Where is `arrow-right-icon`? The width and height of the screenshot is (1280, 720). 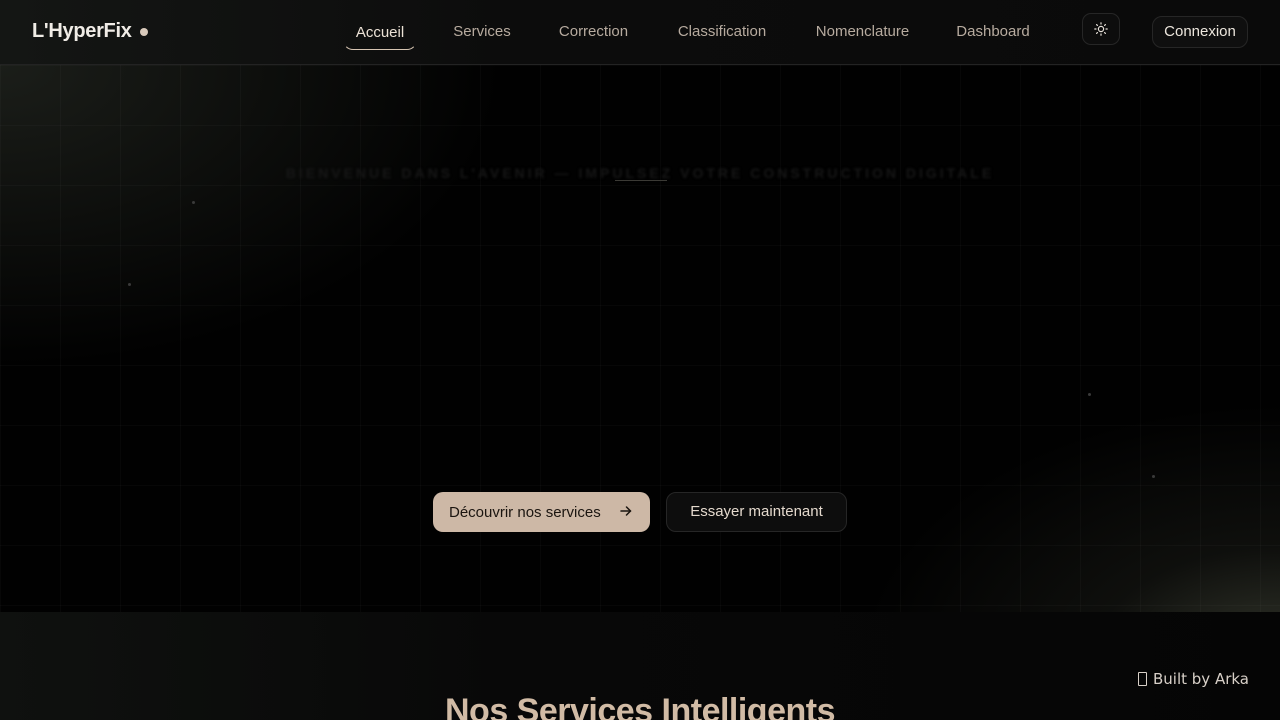 arrow-right-icon is located at coordinates (626, 511).